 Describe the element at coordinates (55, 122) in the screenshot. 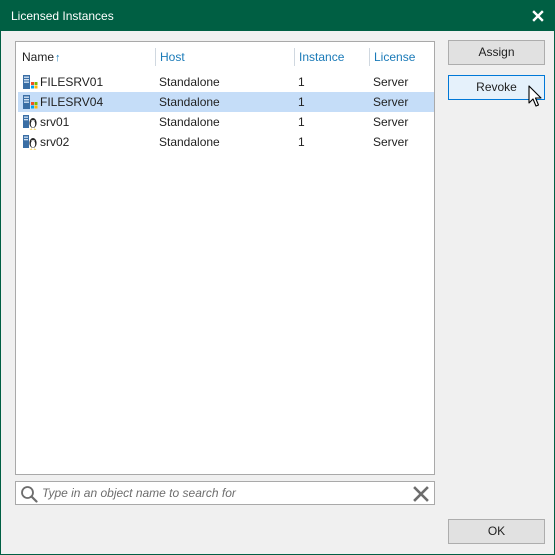

I see `row-name: srv01` at that location.